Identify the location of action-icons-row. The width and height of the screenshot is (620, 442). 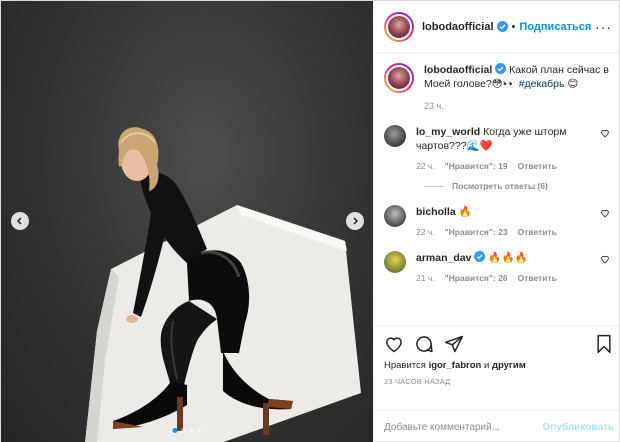
(499, 344).